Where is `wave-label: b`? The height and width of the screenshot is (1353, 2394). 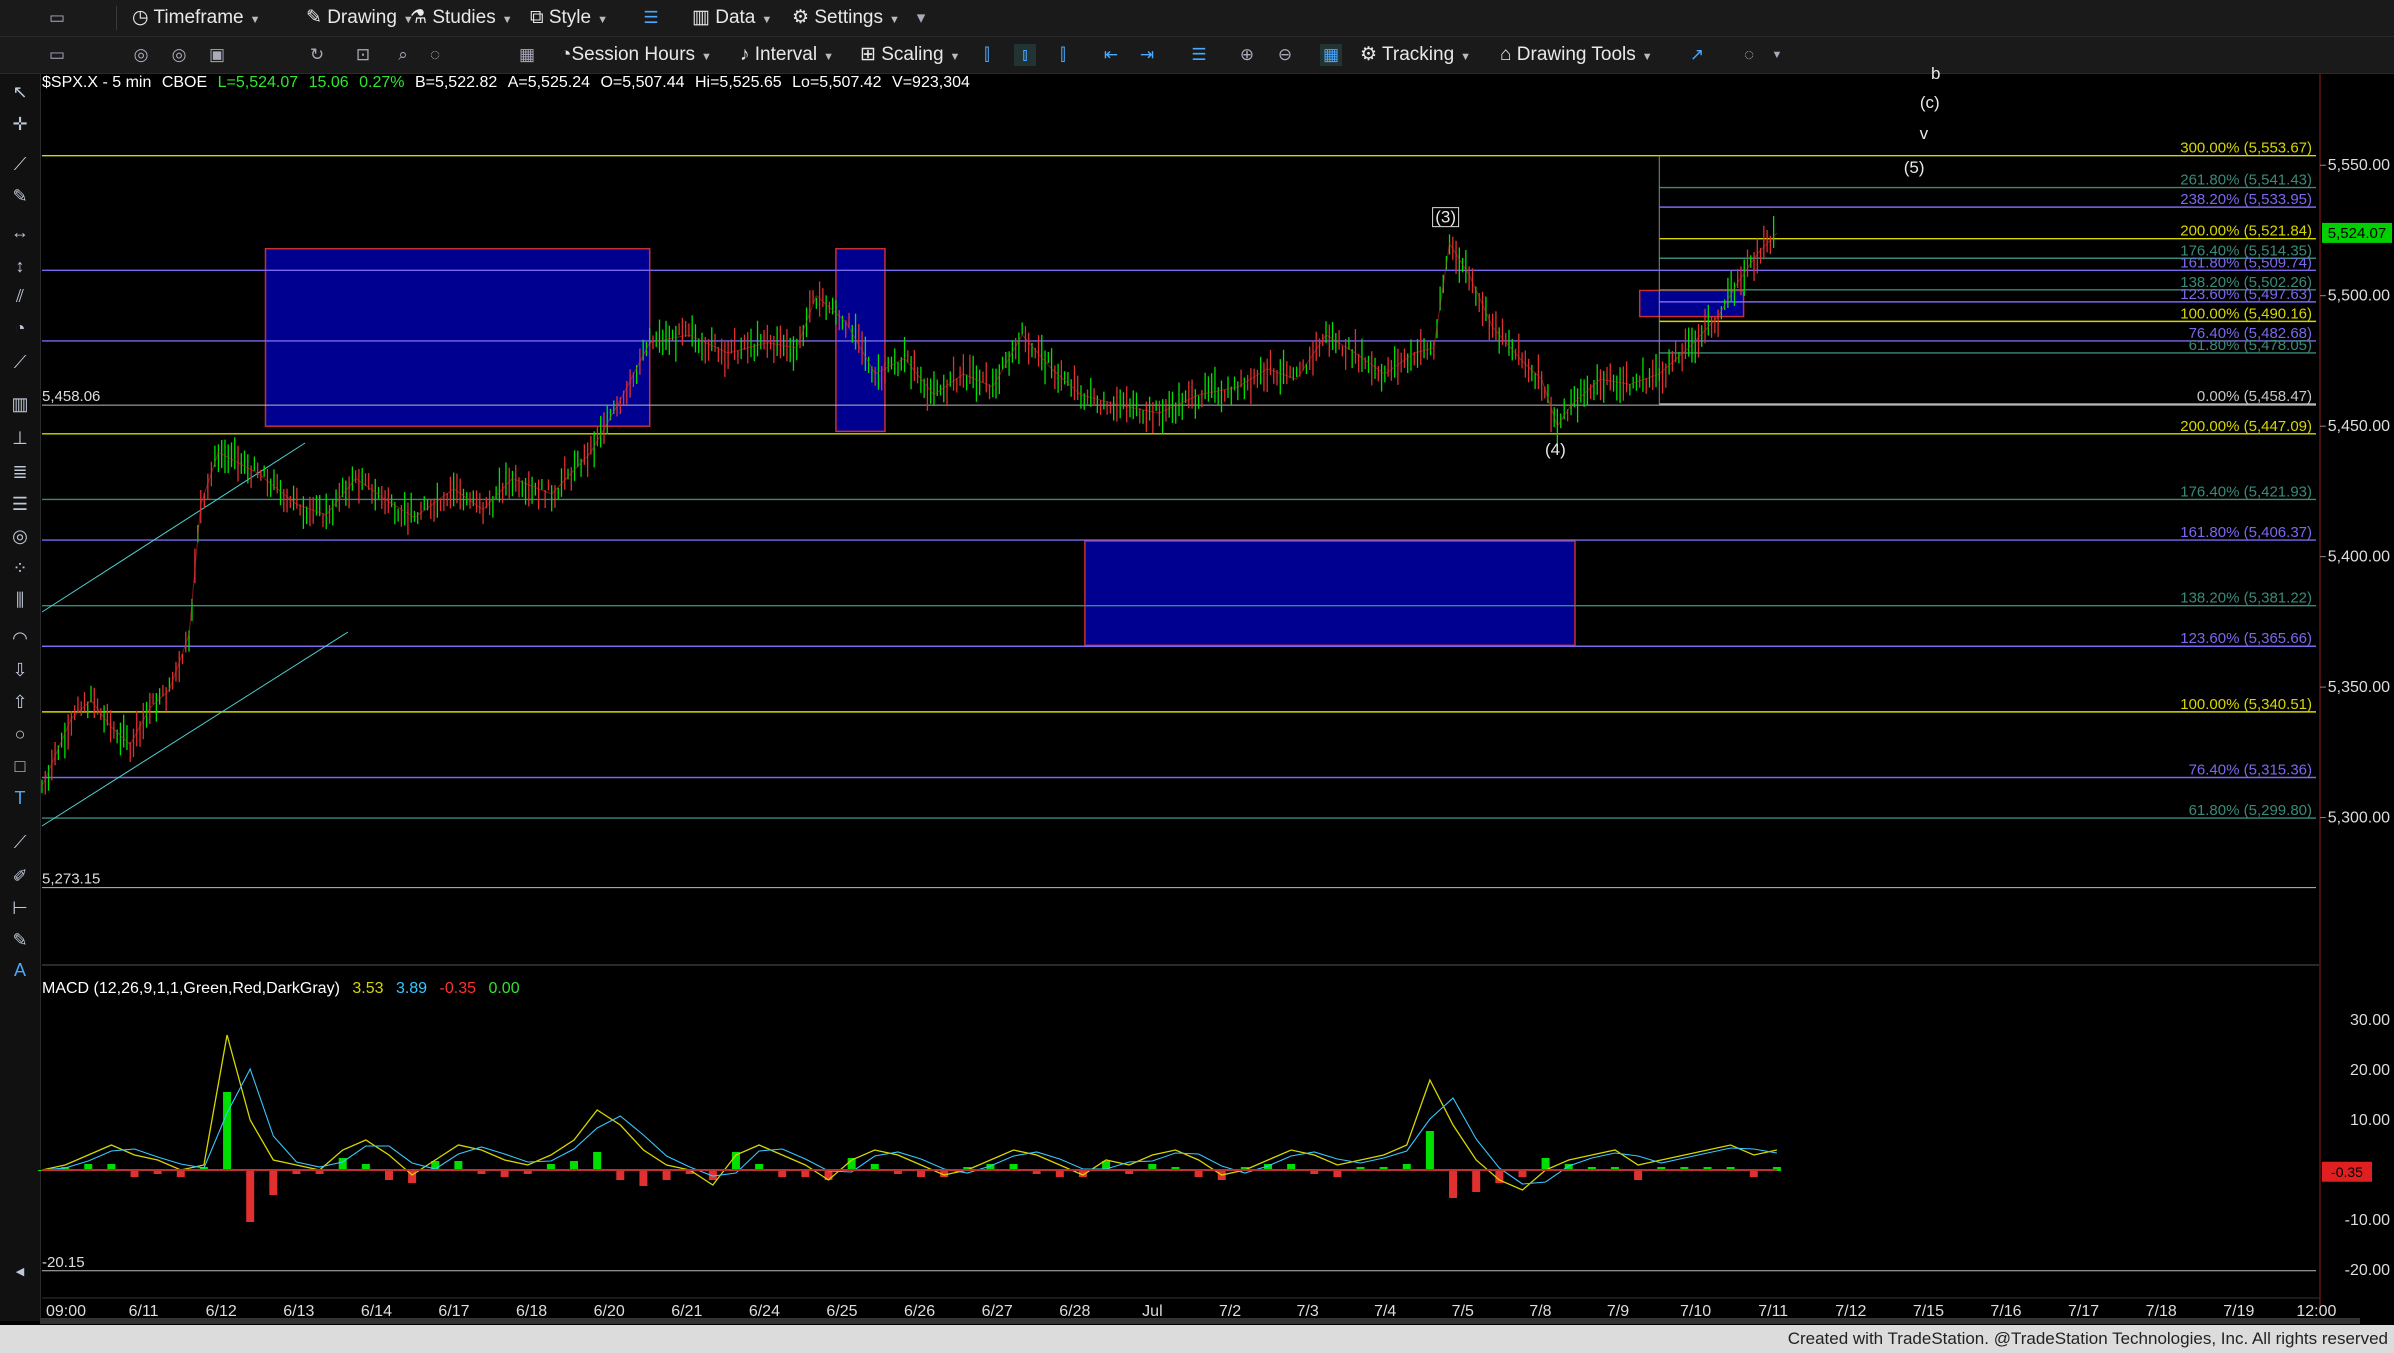
wave-label: b is located at coordinates (1935, 73).